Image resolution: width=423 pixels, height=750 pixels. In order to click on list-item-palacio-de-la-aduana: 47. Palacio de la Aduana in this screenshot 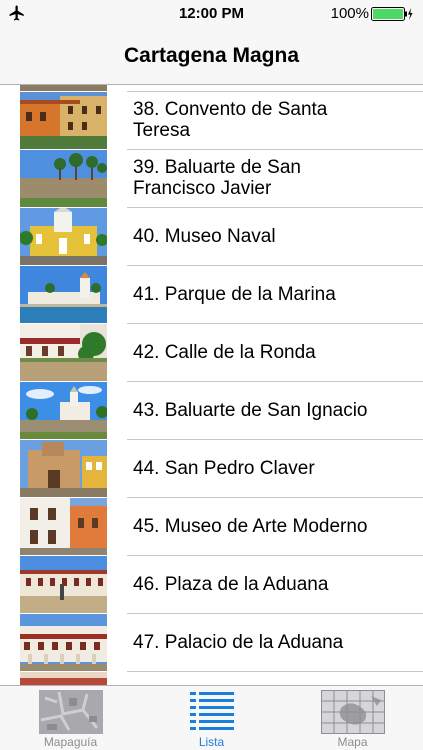, I will do `click(211, 643)`.